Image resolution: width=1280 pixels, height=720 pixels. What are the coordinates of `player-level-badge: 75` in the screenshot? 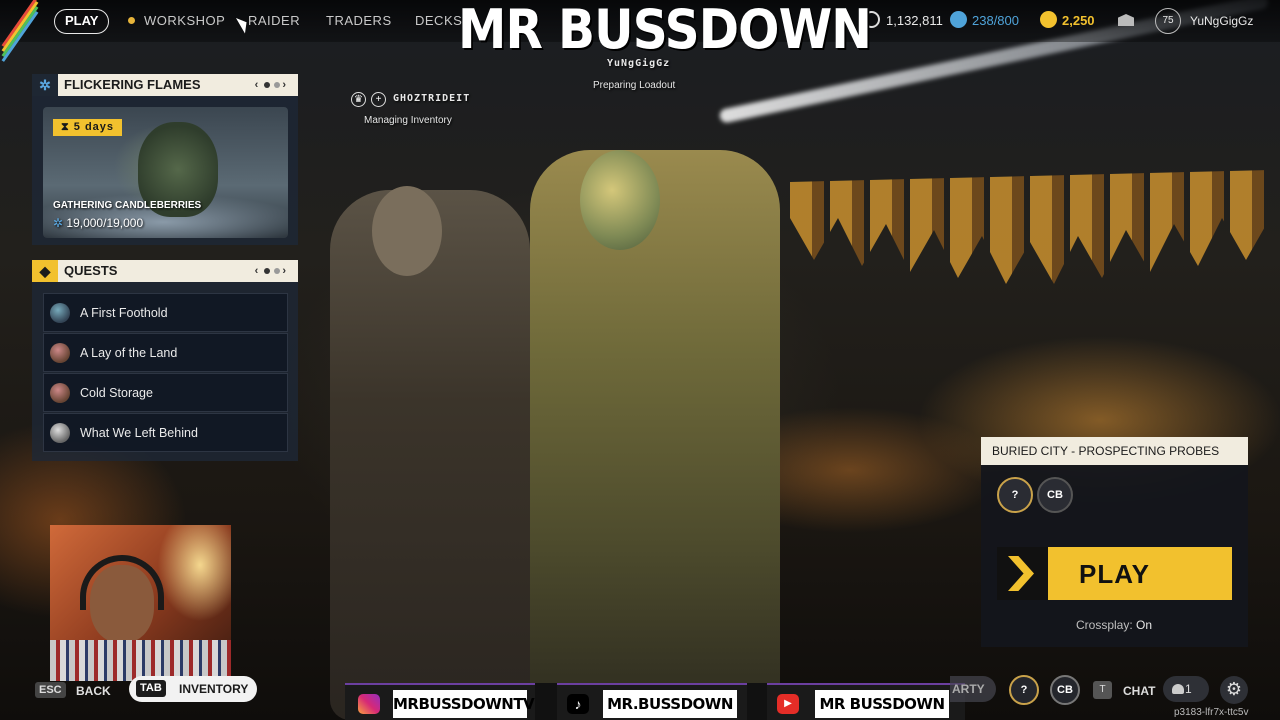 It's located at (1168, 21).